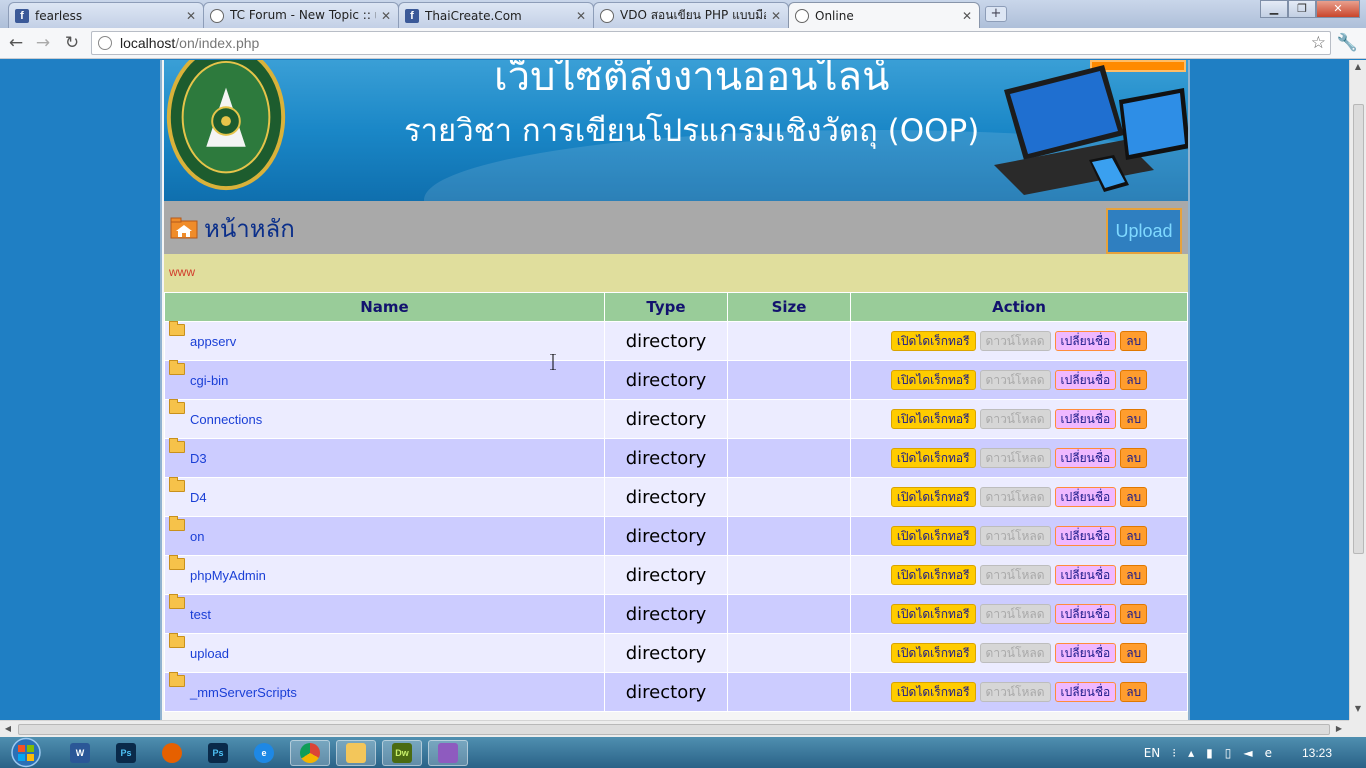 Image resolution: width=1366 pixels, height=768 pixels. Describe the element at coordinates (209, 653) in the screenshot. I see `file-name-link: upload` at that location.